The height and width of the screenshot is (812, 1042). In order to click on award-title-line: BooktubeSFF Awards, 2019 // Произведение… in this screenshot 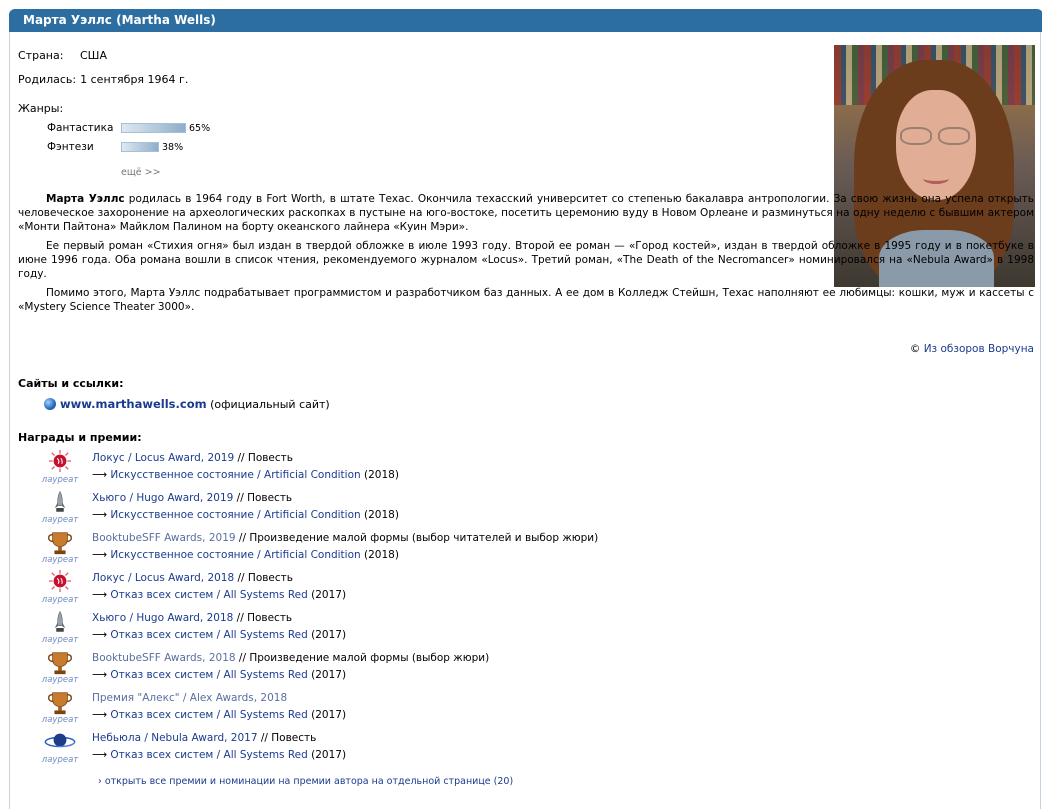, I will do `click(345, 538)`.